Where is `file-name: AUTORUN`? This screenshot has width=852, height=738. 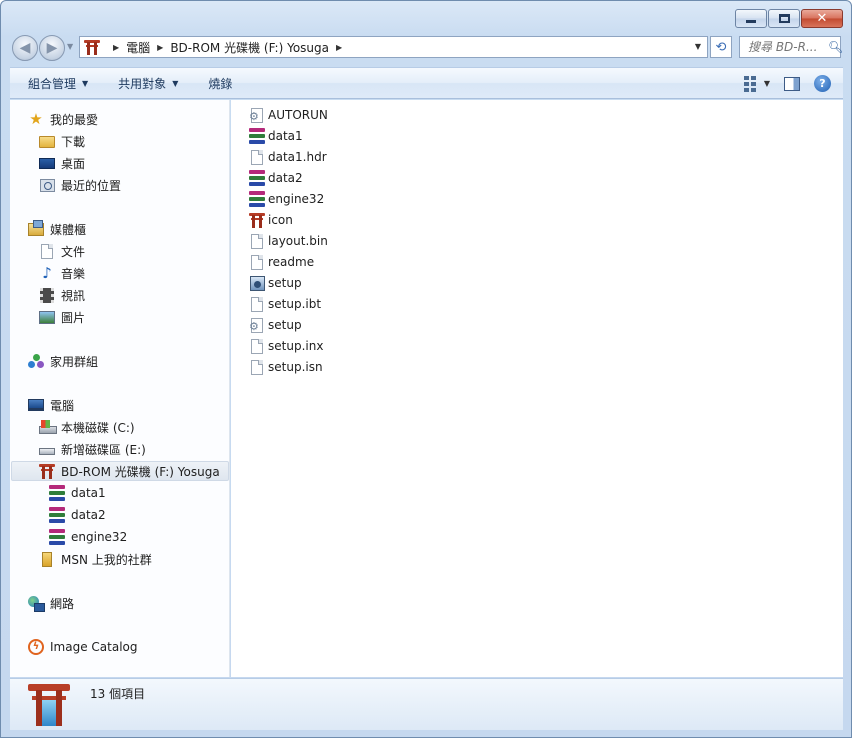 file-name: AUTORUN is located at coordinates (298, 115).